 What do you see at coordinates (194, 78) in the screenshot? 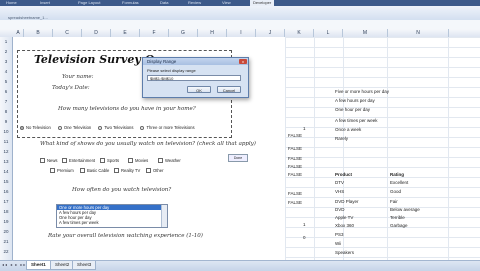
I see `range-input: $M$1:$M$10` at bounding box center [194, 78].